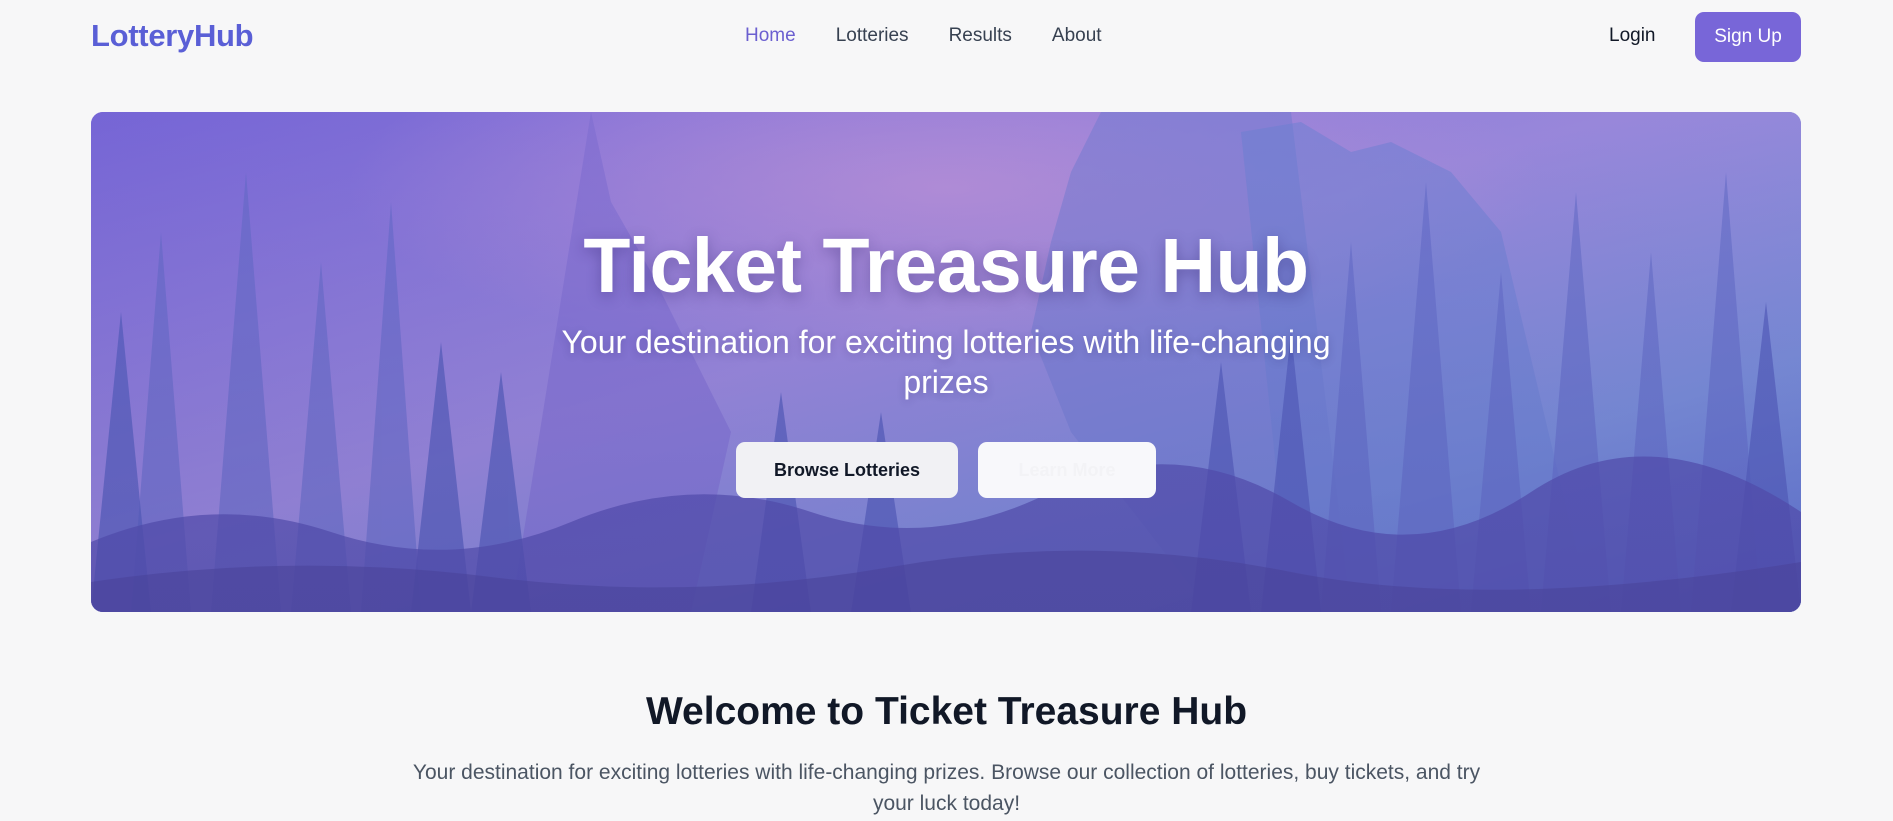 This screenshot has width=1893, height=821. Describe the element at coordinates (1632, 36) in the screenshot. I see `login-link: Login` at that location.